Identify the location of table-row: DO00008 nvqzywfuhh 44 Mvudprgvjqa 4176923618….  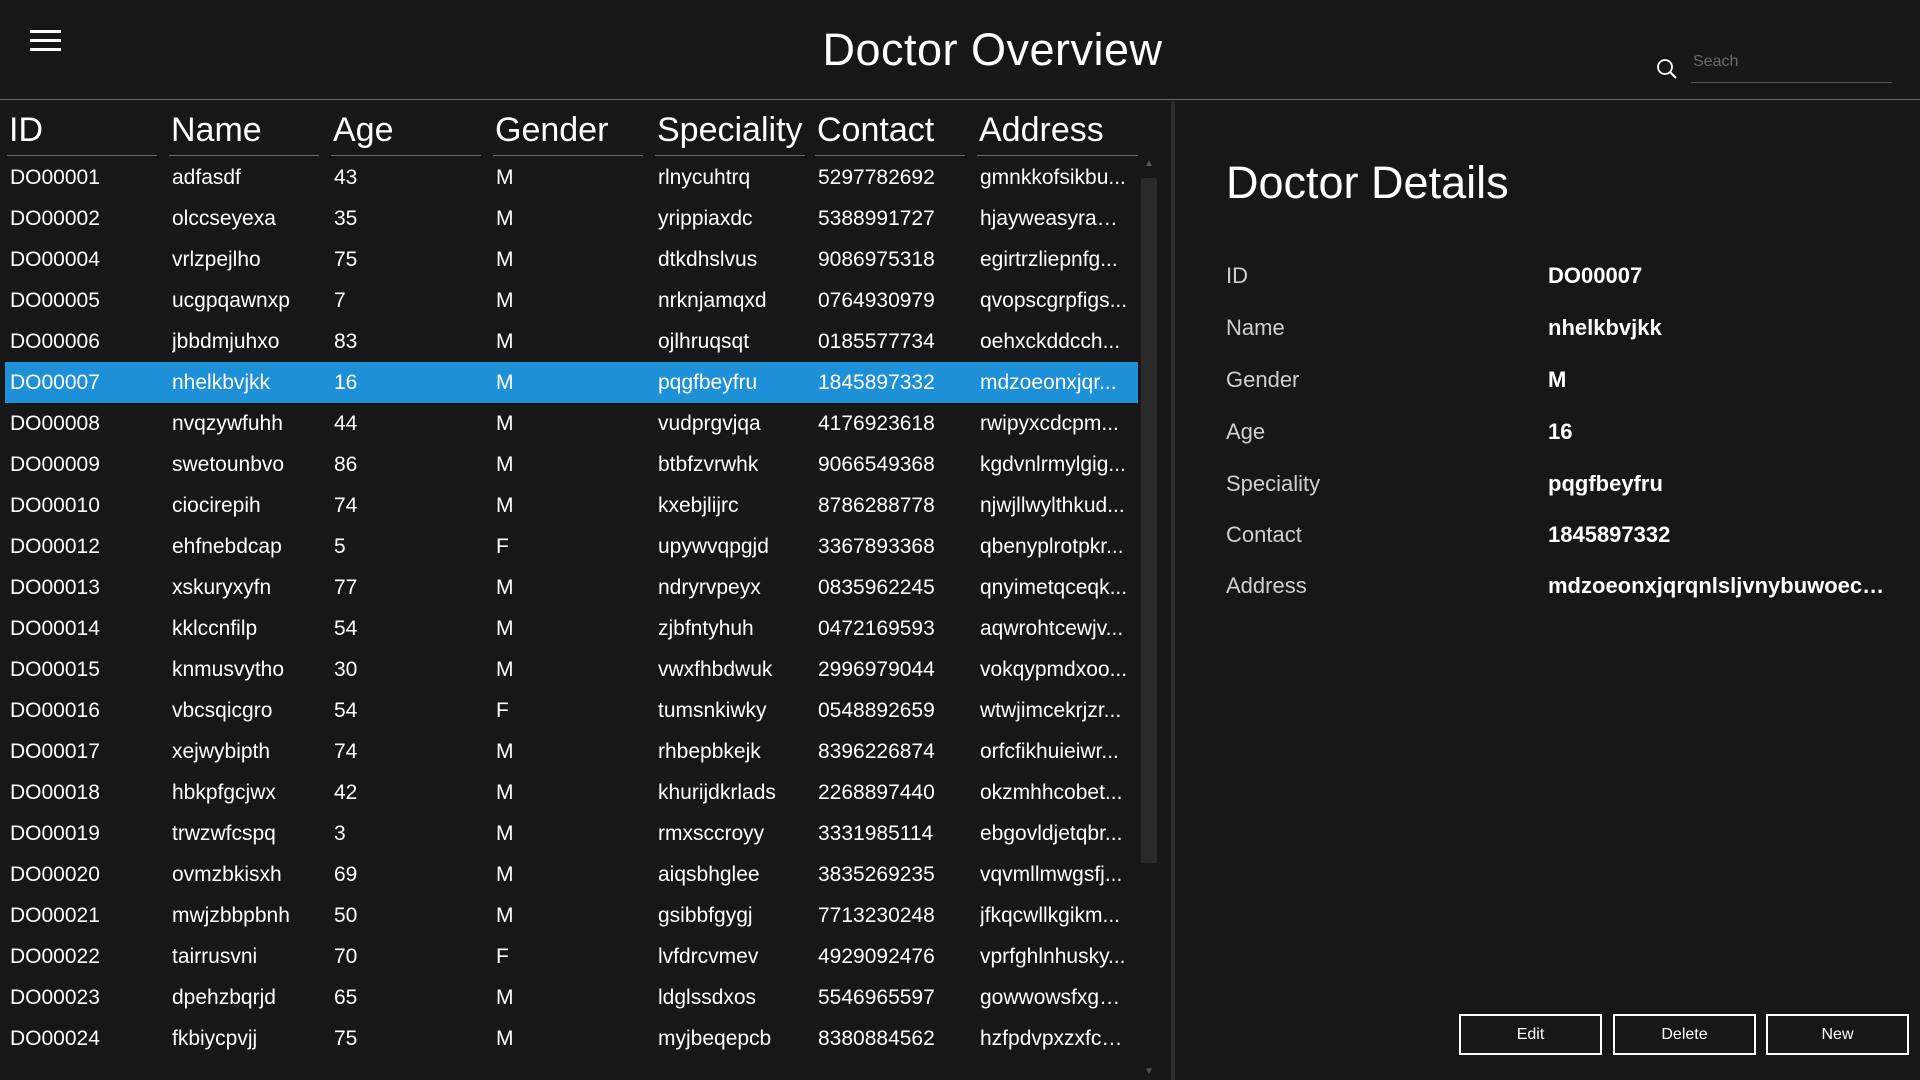
(571, 423).